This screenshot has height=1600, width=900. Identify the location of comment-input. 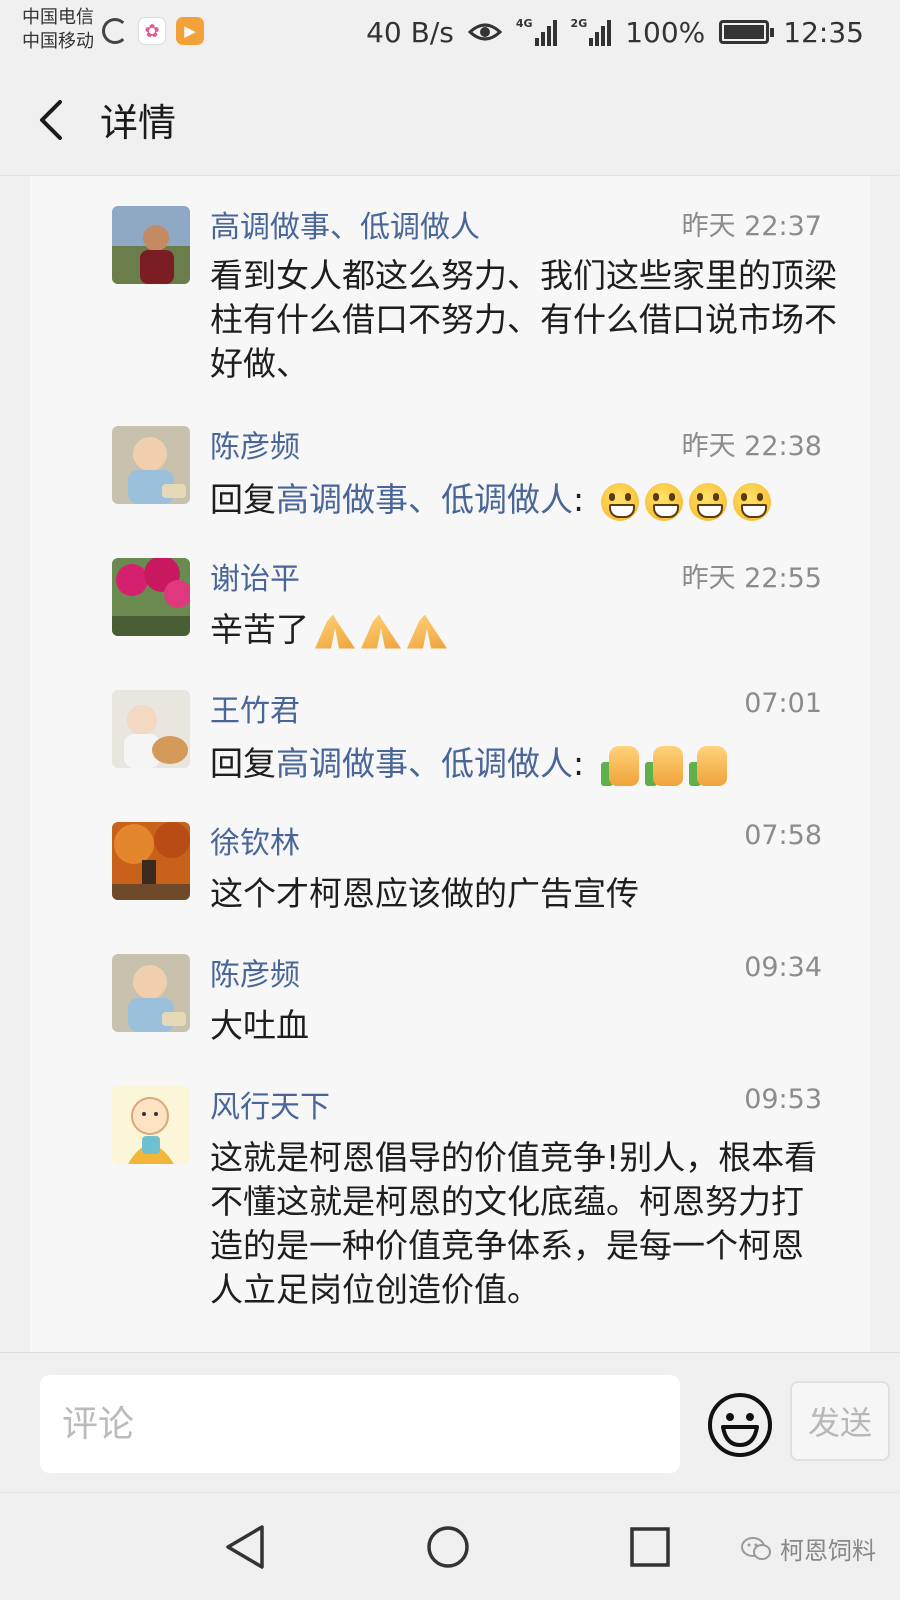
(360, 1424).